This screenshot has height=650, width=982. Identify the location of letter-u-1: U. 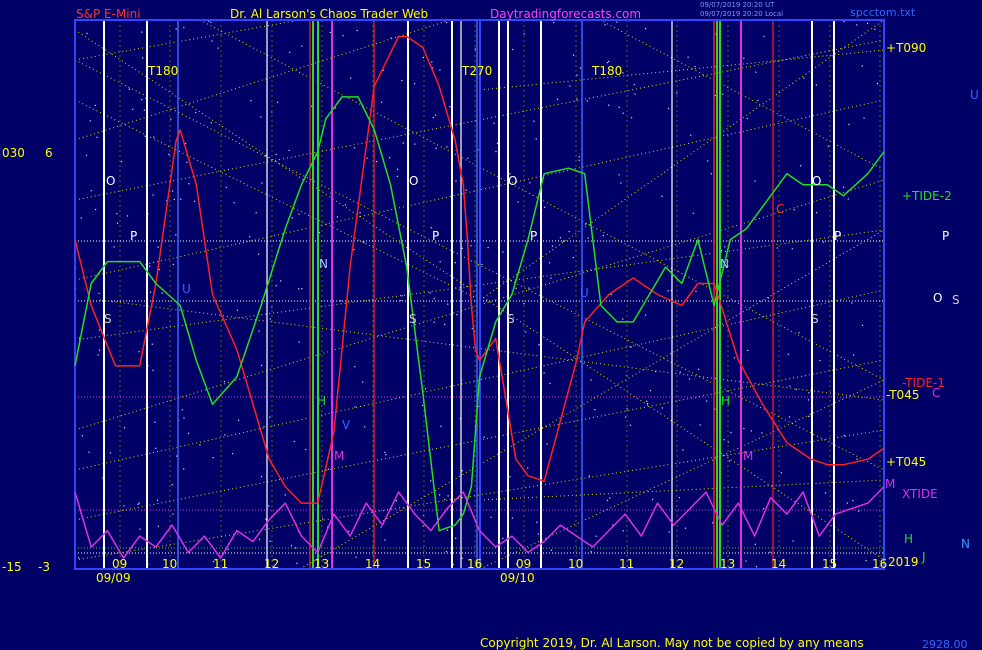
(186, 289).